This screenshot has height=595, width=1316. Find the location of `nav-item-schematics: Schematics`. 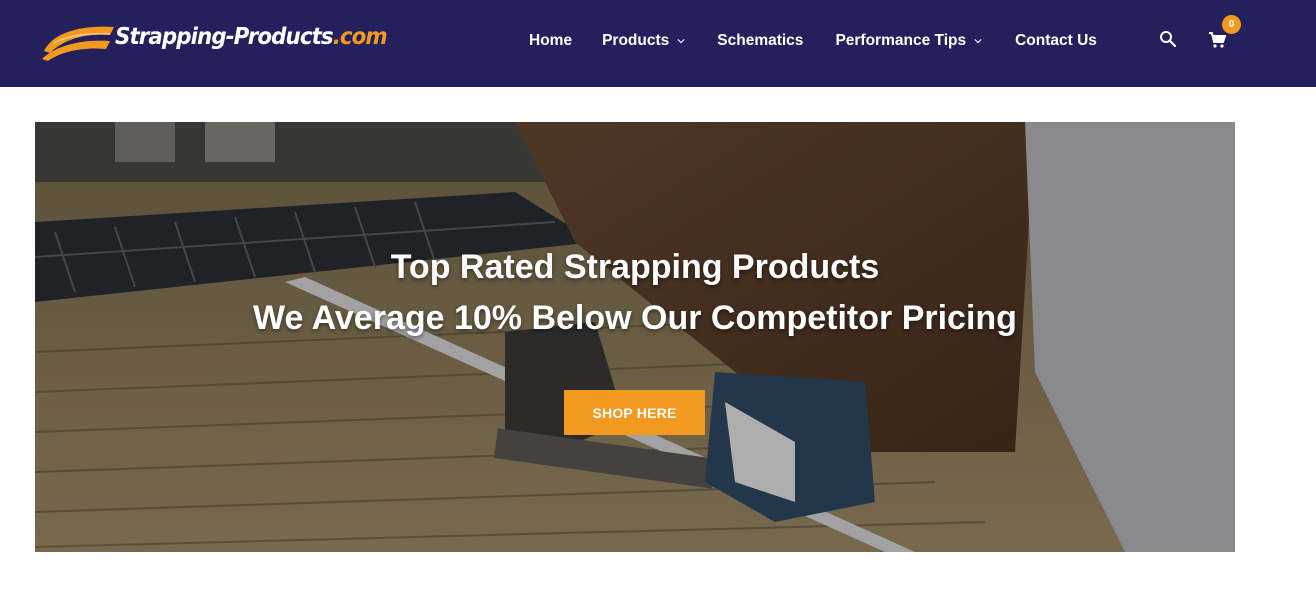

nav-item-schematics: Schematics is located at coordinates (760, 41).